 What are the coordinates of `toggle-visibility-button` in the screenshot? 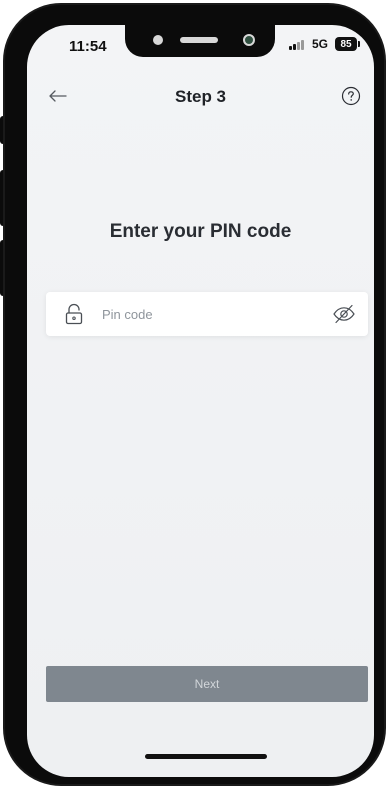 It's located at (344, 314).